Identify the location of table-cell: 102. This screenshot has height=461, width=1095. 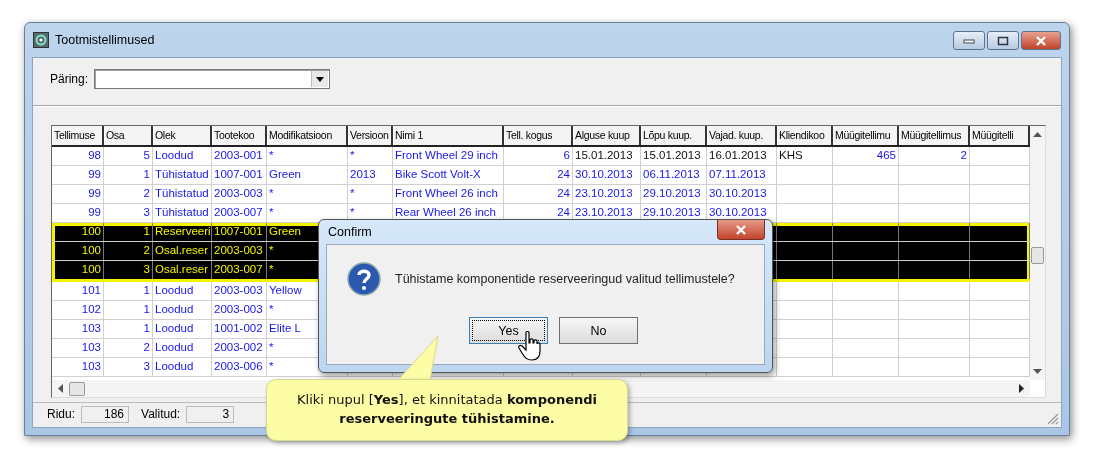
(78, 310).